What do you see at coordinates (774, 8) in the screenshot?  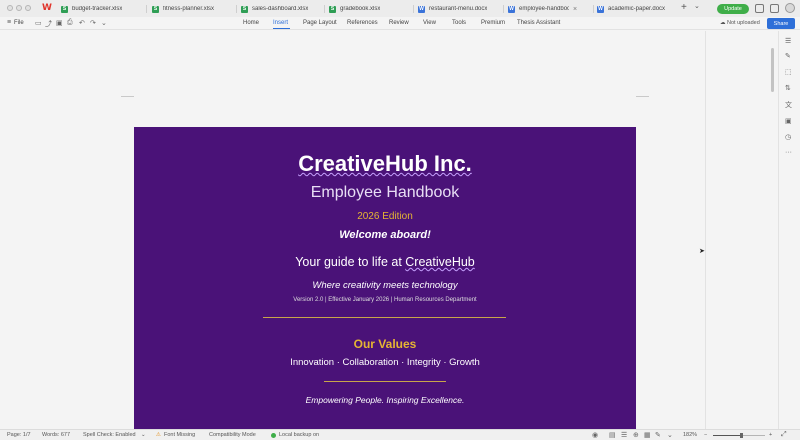 I see `fullscreen-icon` at bounding box center [774, 8].